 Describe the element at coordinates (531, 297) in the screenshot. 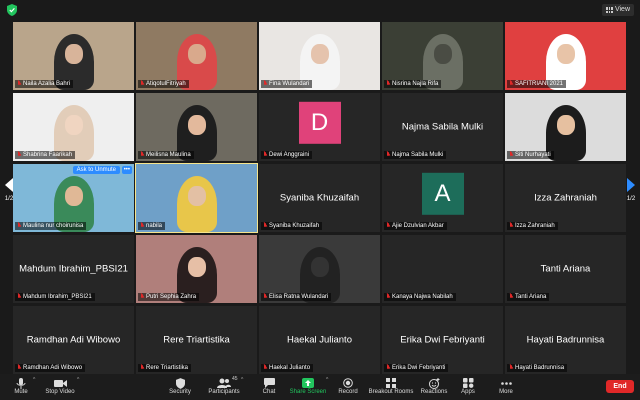

I see `participant-name-text: Tanti Ariana` at that location.